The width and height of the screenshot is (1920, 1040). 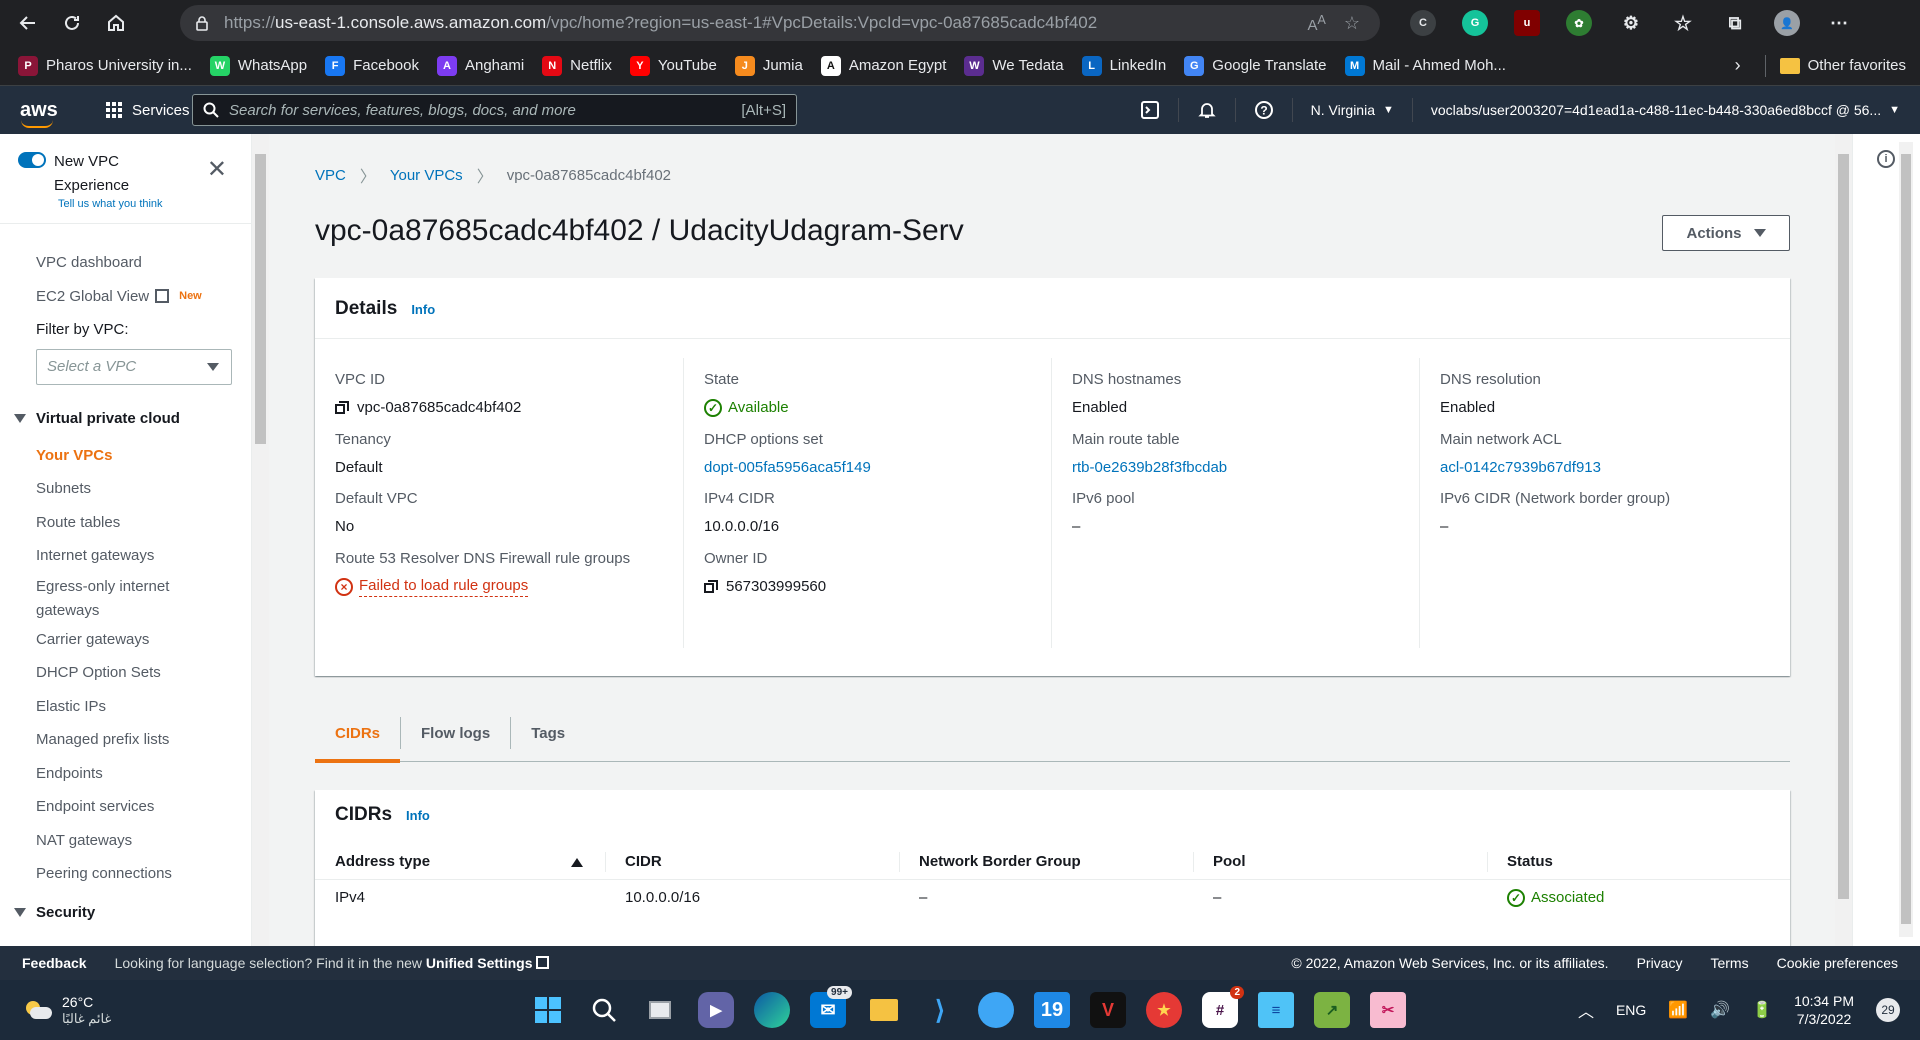 I want to click on extension-leaf-icon: ✿, so click(x=1579, y=23).